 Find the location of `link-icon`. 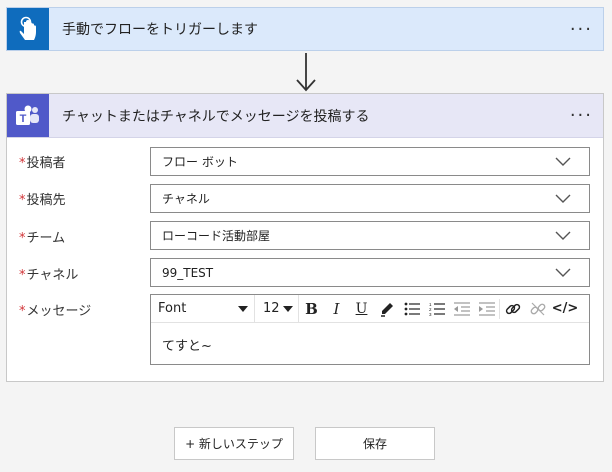

link-icon is located at coordinates (512, 308).